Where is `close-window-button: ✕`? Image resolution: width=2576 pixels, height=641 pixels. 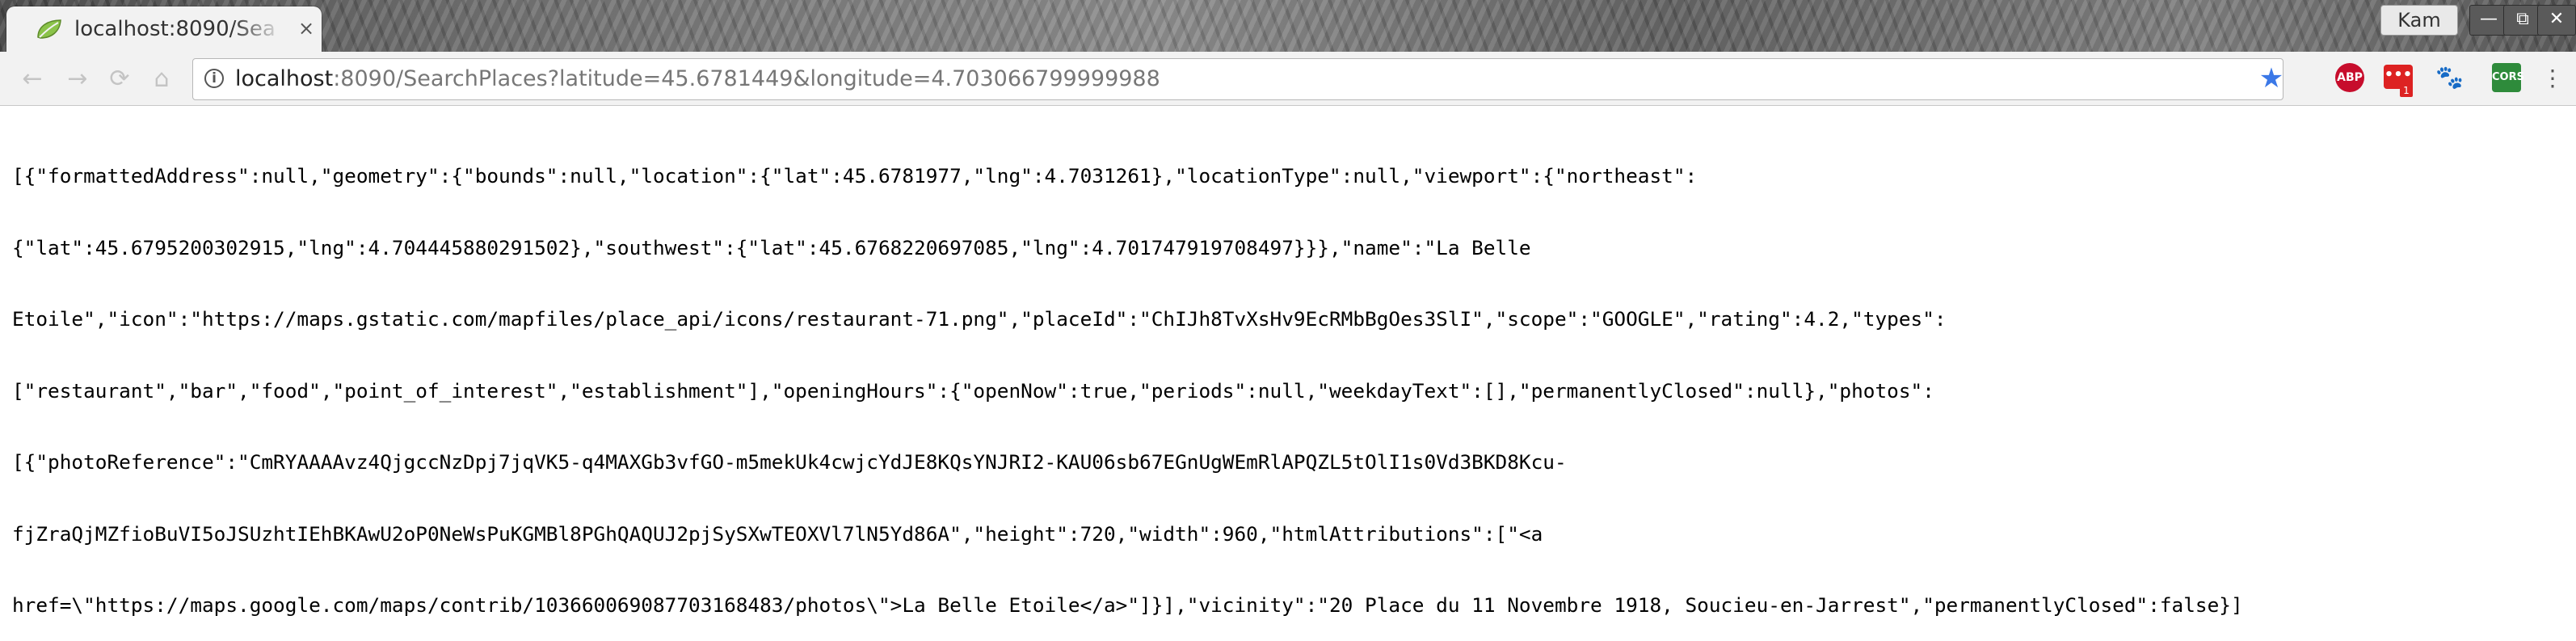 close-window-button: ✕ is located at coordinates (2556, 21).